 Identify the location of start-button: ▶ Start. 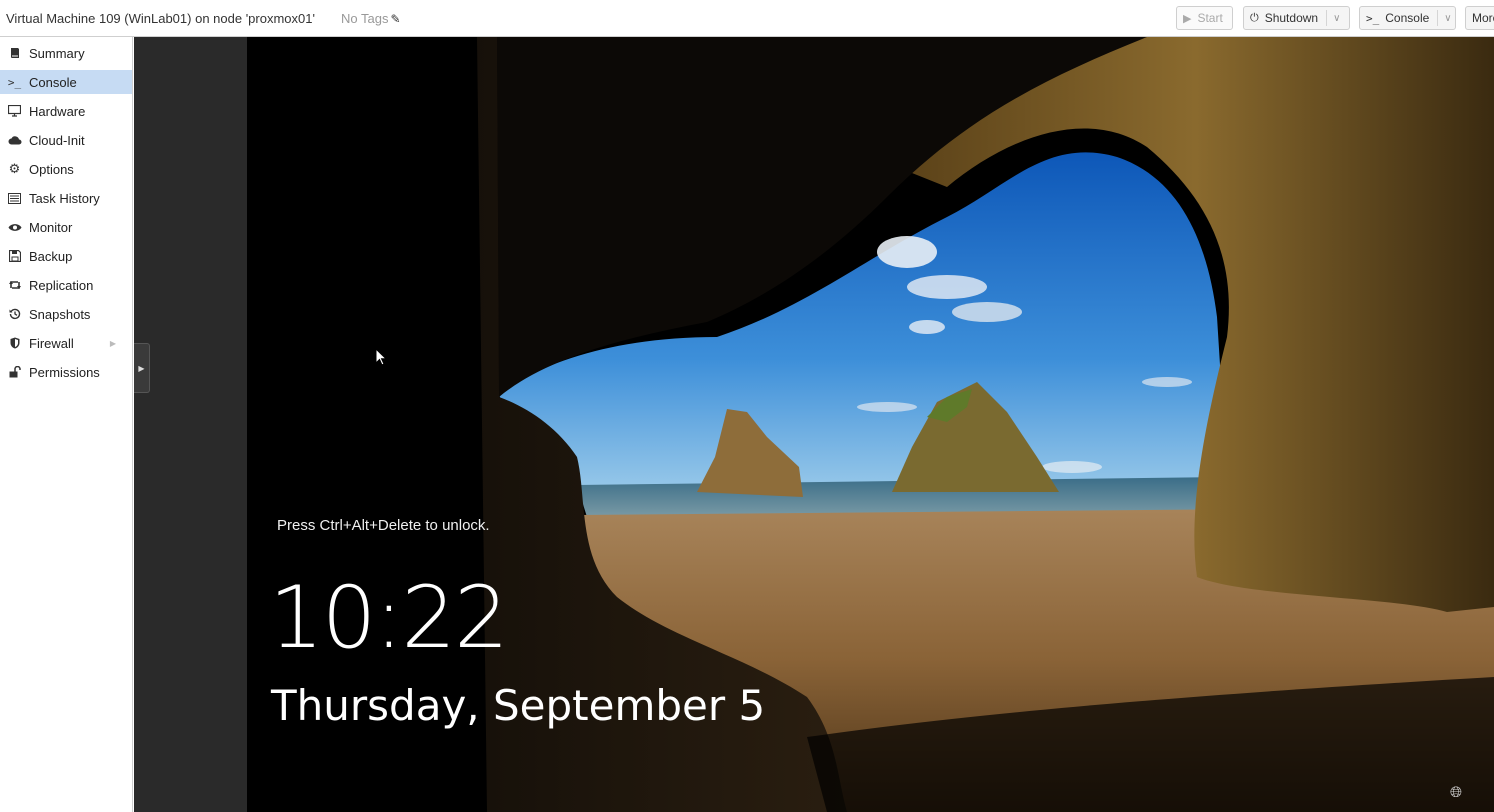
(1204, 18).